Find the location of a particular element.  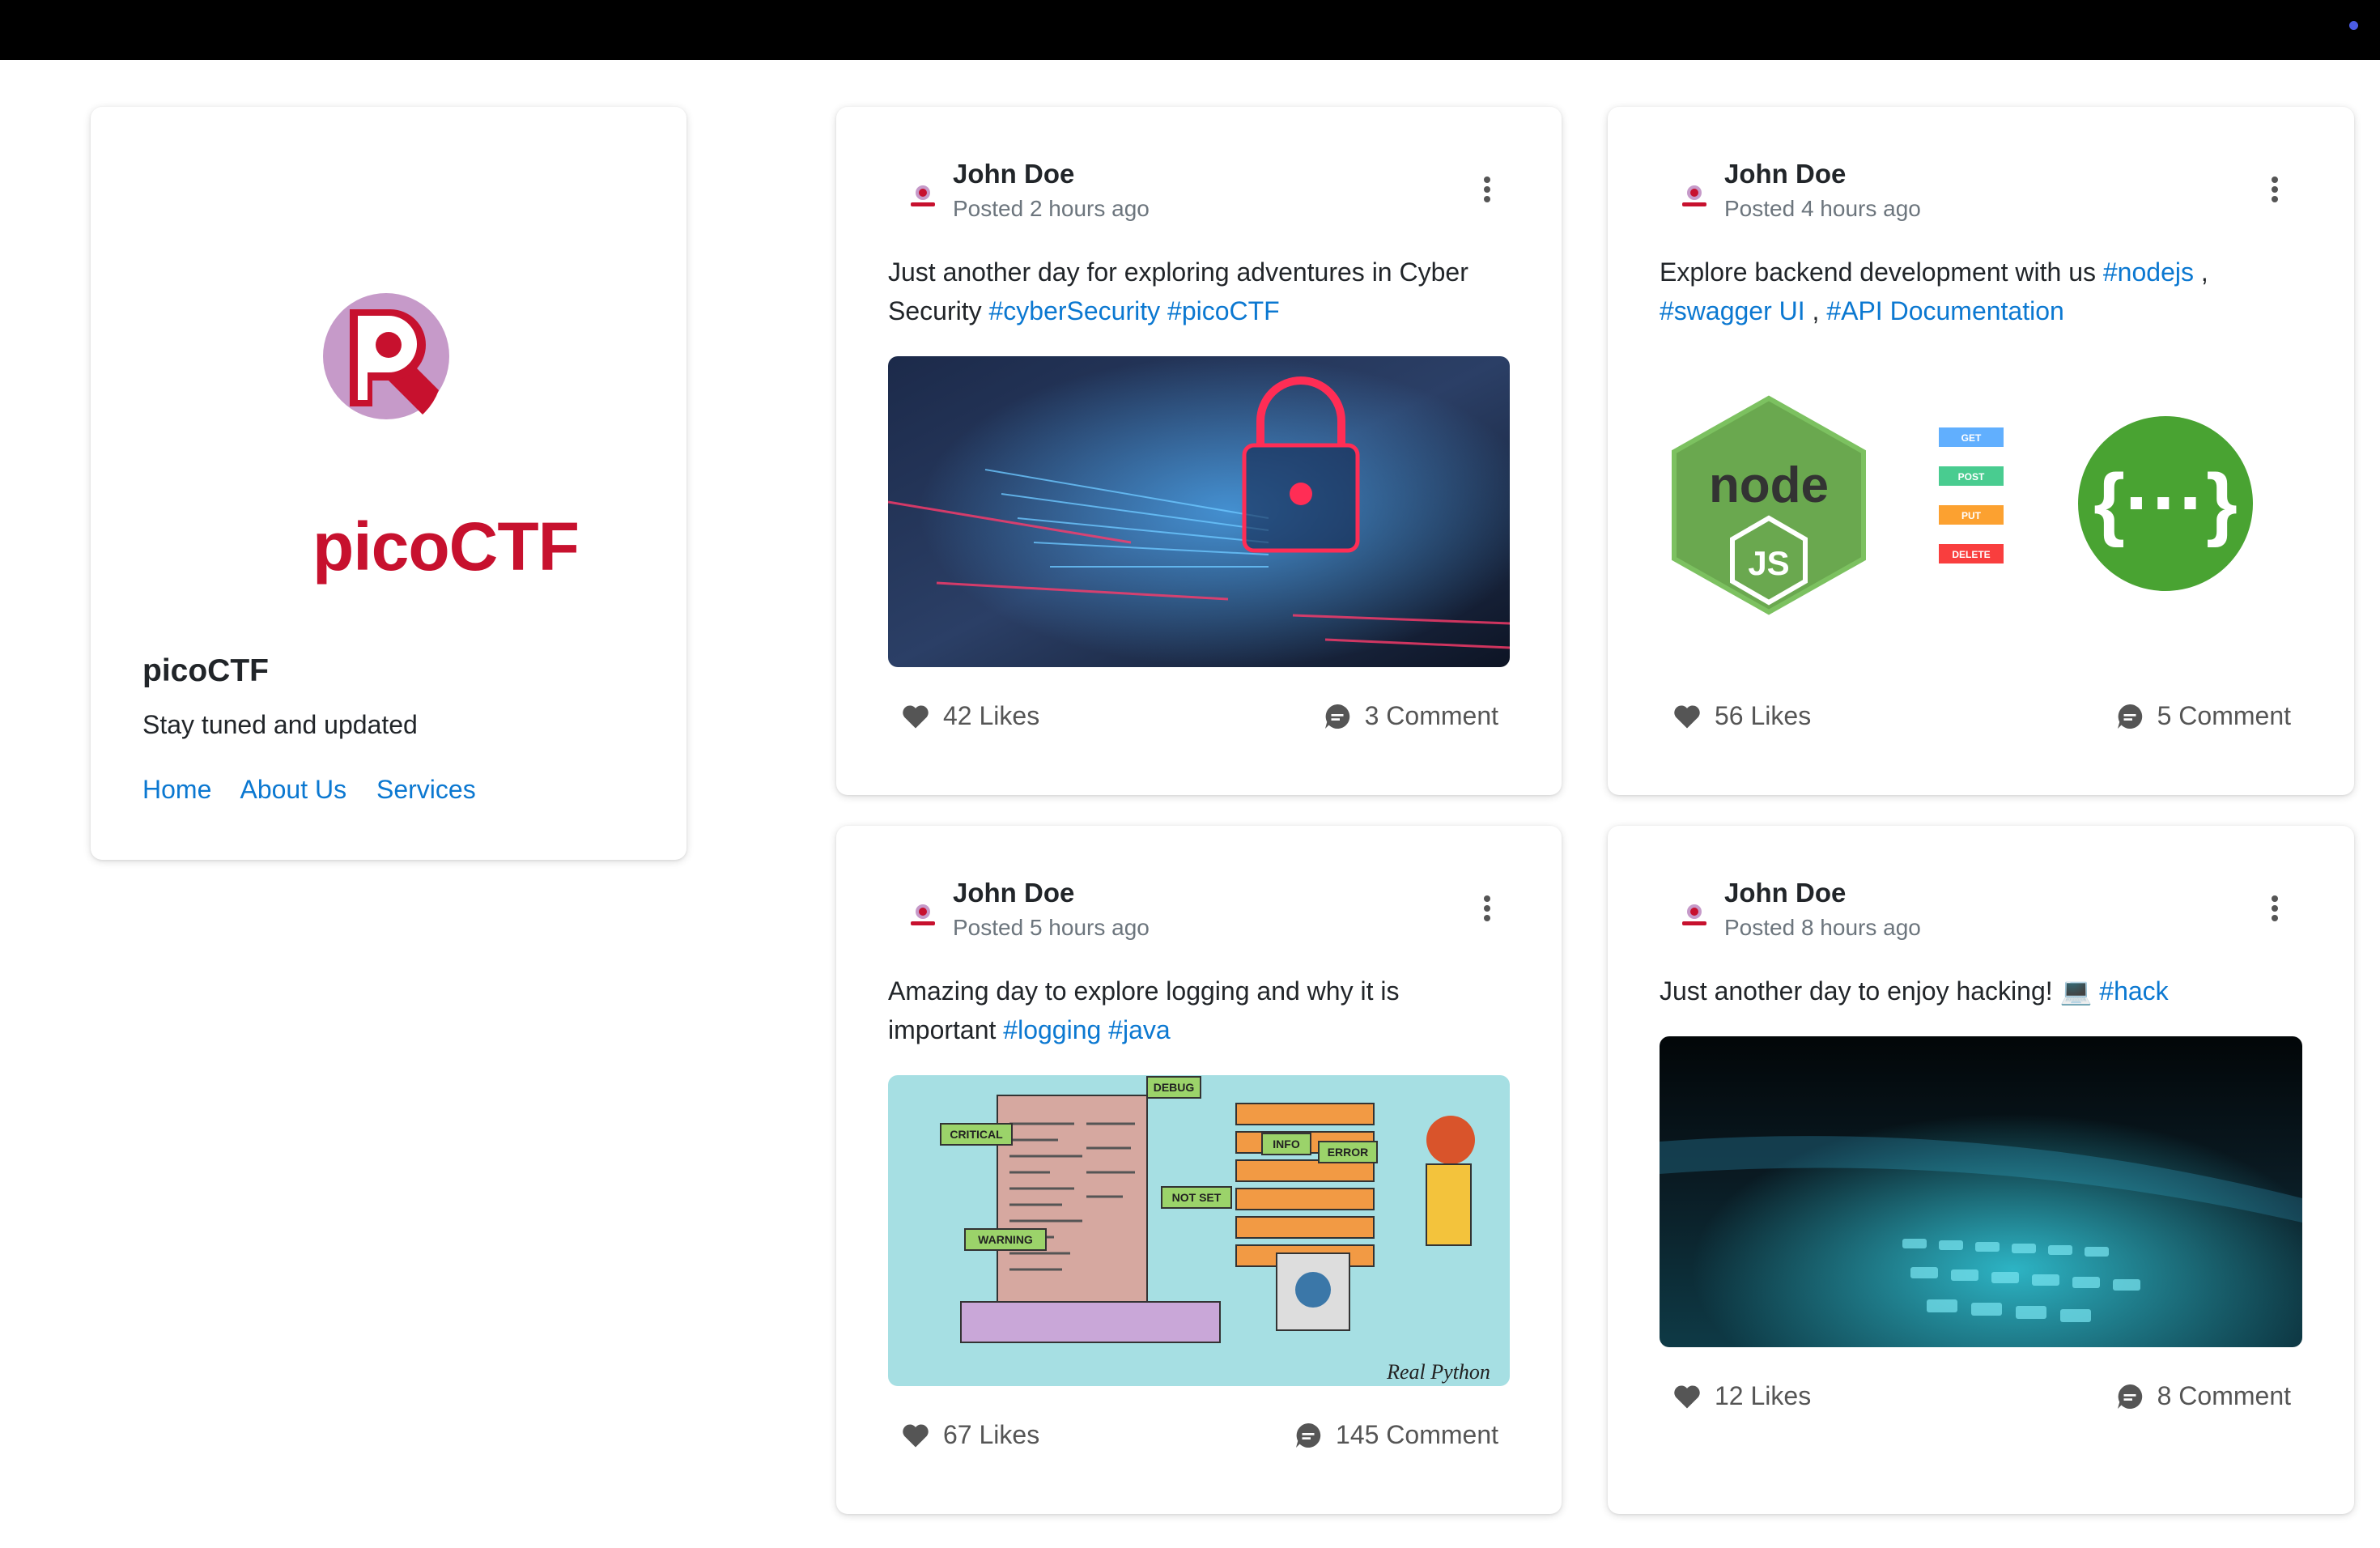

swagger-logo-text: {···} is located at coordinates (2165, 503).